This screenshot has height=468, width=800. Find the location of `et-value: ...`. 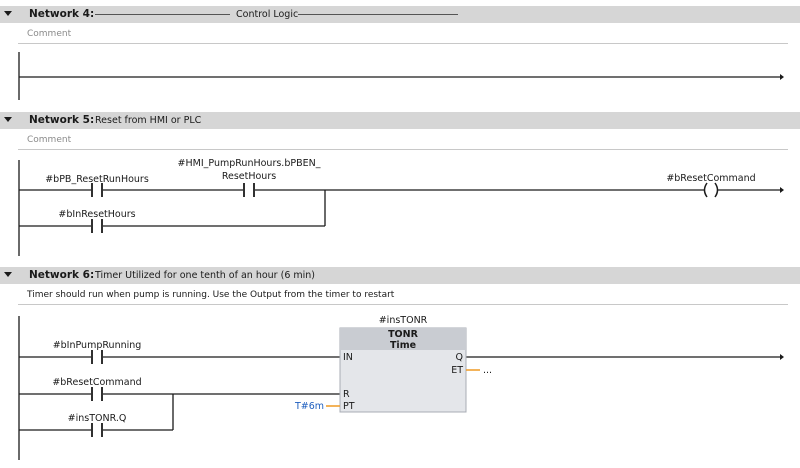

et-value: ... is located at coordinates (487, 370).